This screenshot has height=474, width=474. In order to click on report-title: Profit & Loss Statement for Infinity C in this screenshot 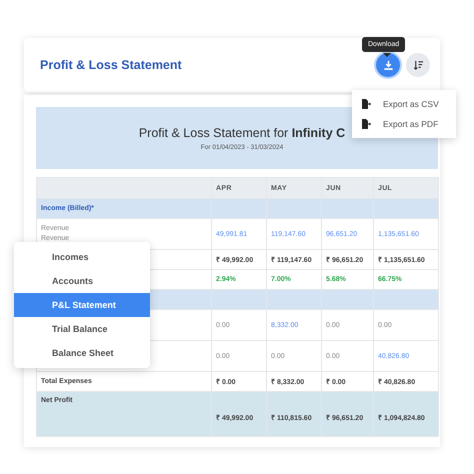, I will do `click(242, 133)`.